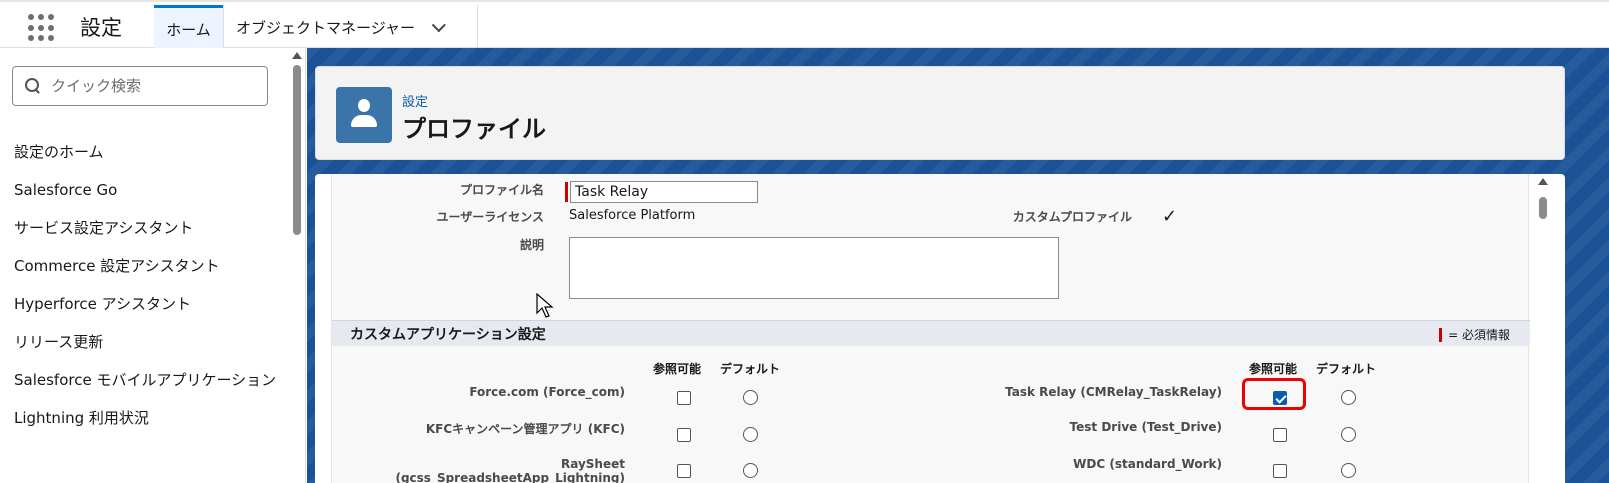  I want to click on user-license-value: Salesforce Platform, so click(632, 215).